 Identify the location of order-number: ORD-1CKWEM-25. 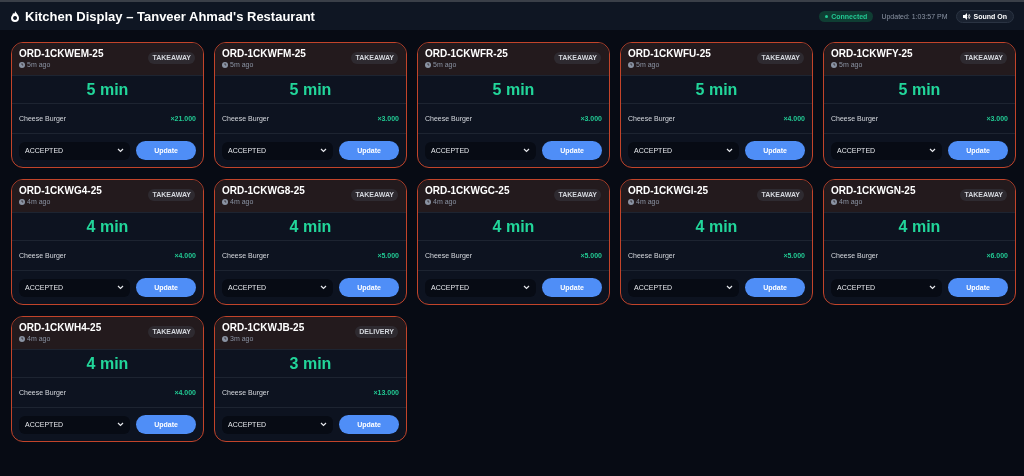
(61, 53).